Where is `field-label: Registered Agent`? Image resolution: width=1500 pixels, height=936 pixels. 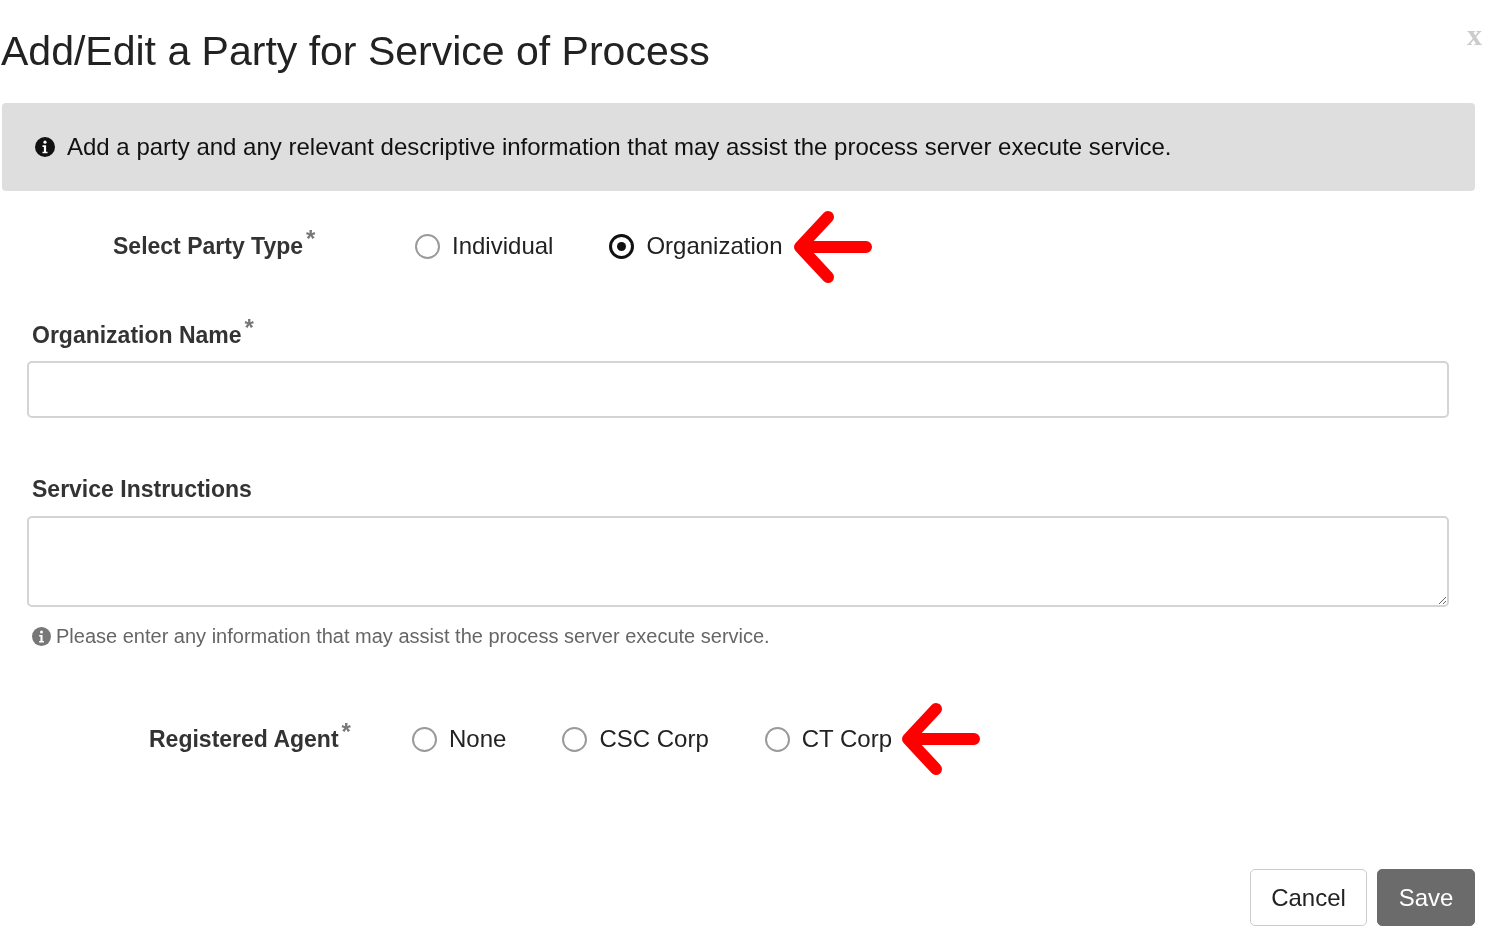
field-label: Registered Agent is located at coordinates (244, 739).